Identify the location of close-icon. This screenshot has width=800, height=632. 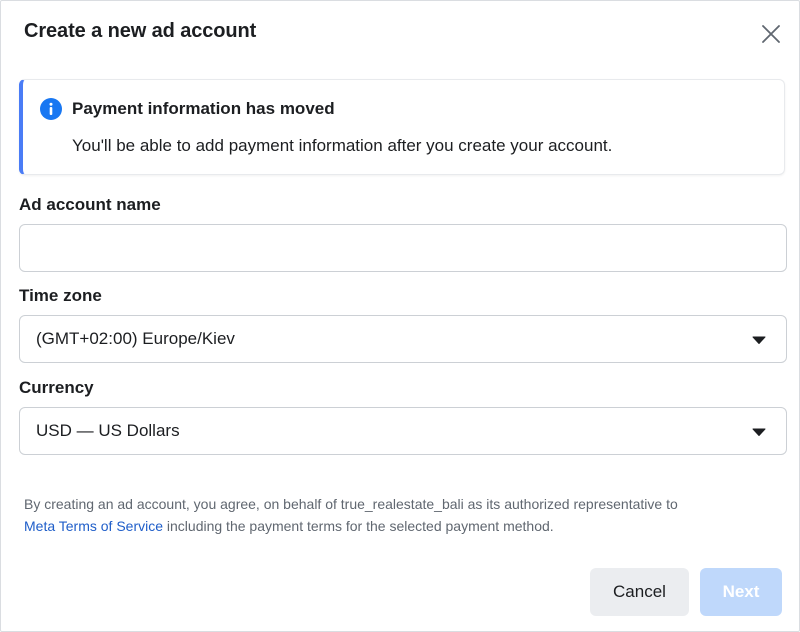
(771, 34).